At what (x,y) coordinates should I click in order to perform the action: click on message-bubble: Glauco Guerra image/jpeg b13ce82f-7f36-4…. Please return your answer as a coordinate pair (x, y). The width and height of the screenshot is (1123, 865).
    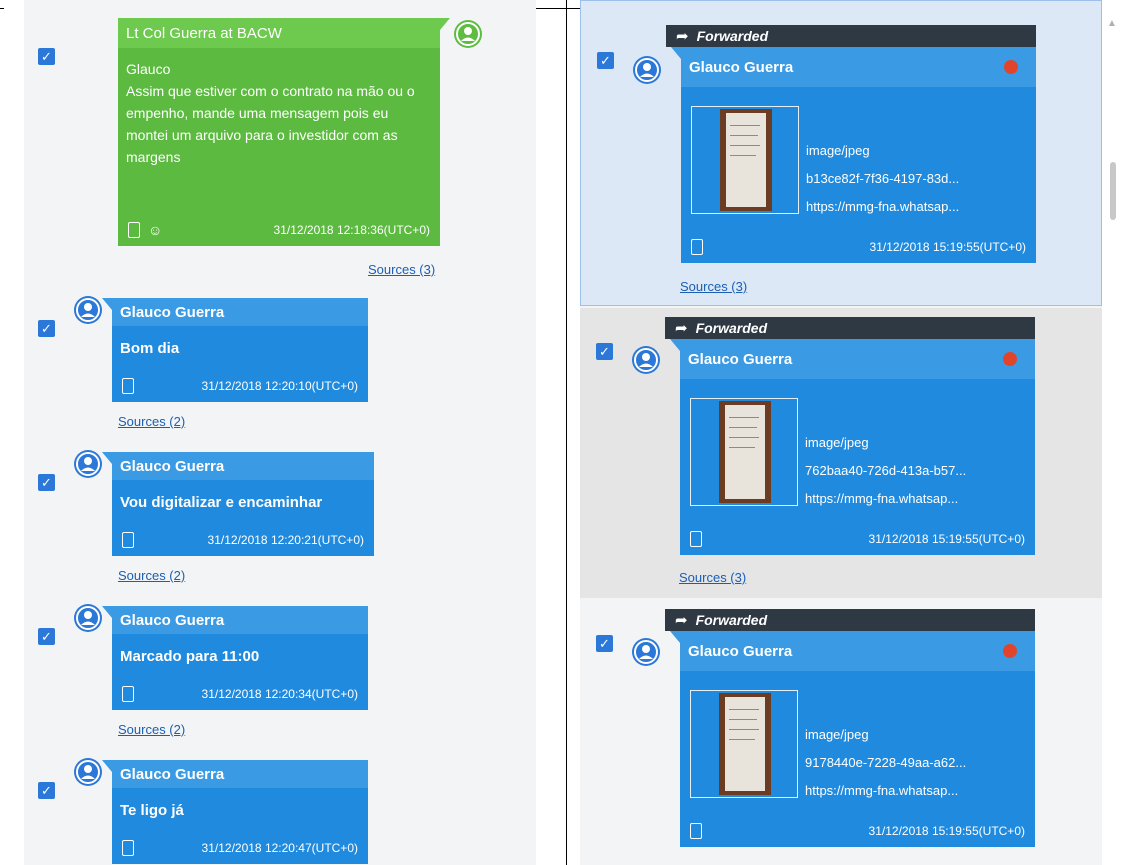
    Looking at the image, I should click on (853, 155).